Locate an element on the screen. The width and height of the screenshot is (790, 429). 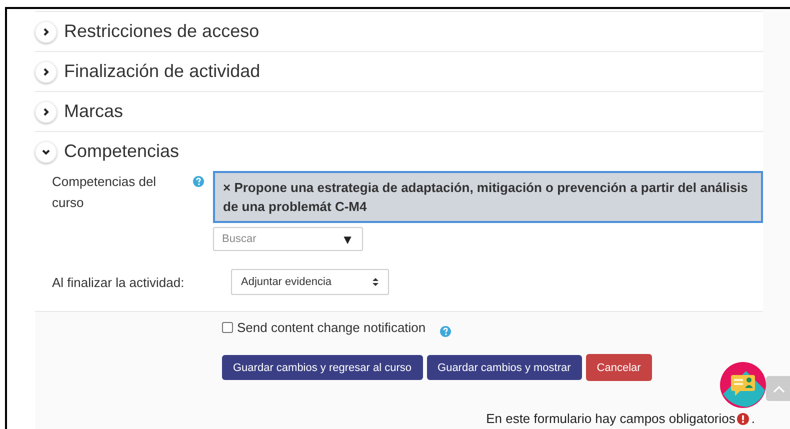
section-title: Marcas is located at coordinates (94, 111).